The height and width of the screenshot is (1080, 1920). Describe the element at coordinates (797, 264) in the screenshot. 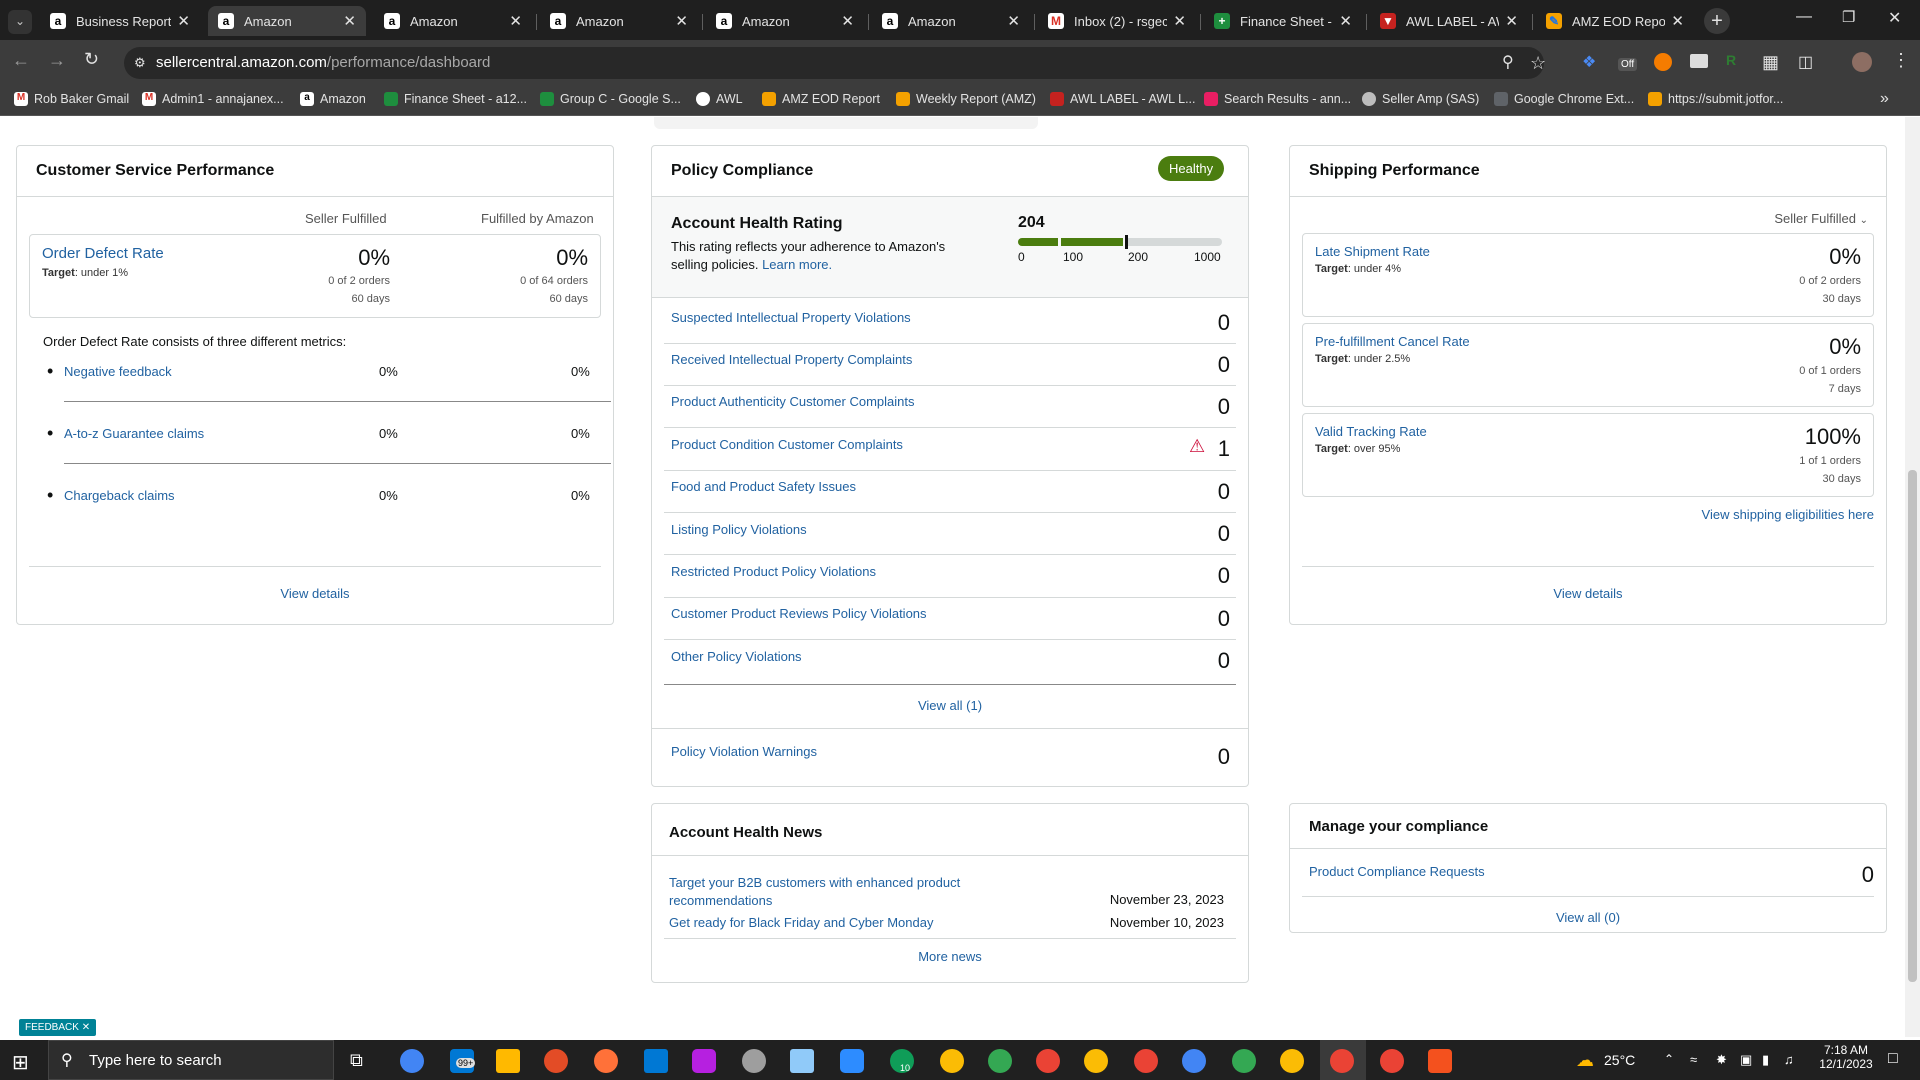

I see `learn-more-link: Learn more.` at that location.